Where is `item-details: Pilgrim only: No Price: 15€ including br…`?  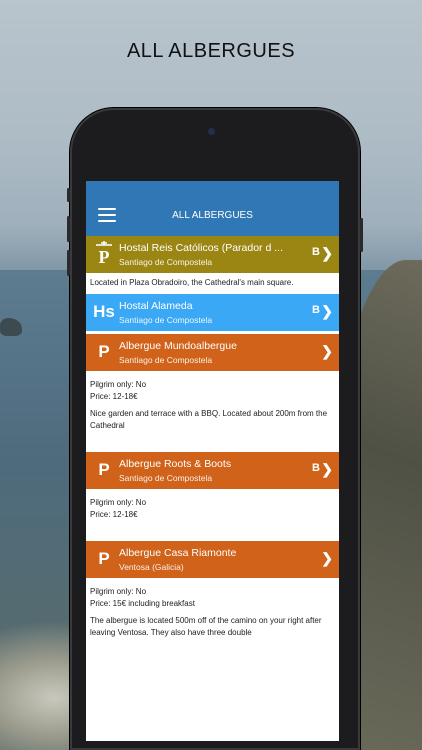
item-details: Pilgrim only: No Price: 15€ including br… is located at coordinates (212, 608).